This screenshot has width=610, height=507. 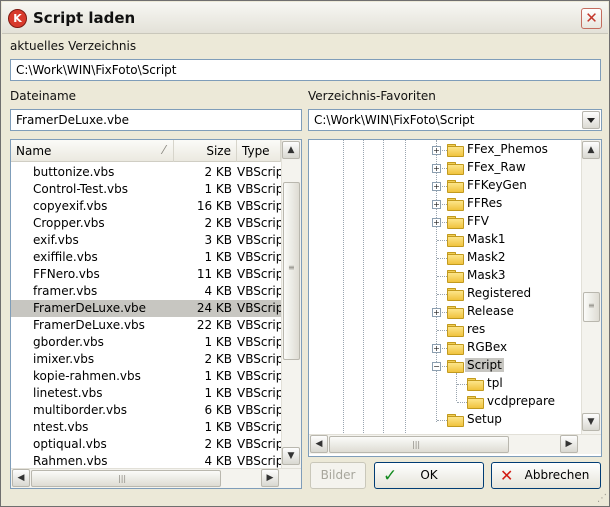 What do you see at coordinates (455, 120) in the screenshot?
I see `favorites-dropdown: C:\Work\WIN\FixFoto\Script` at bounding box center [455, 120].